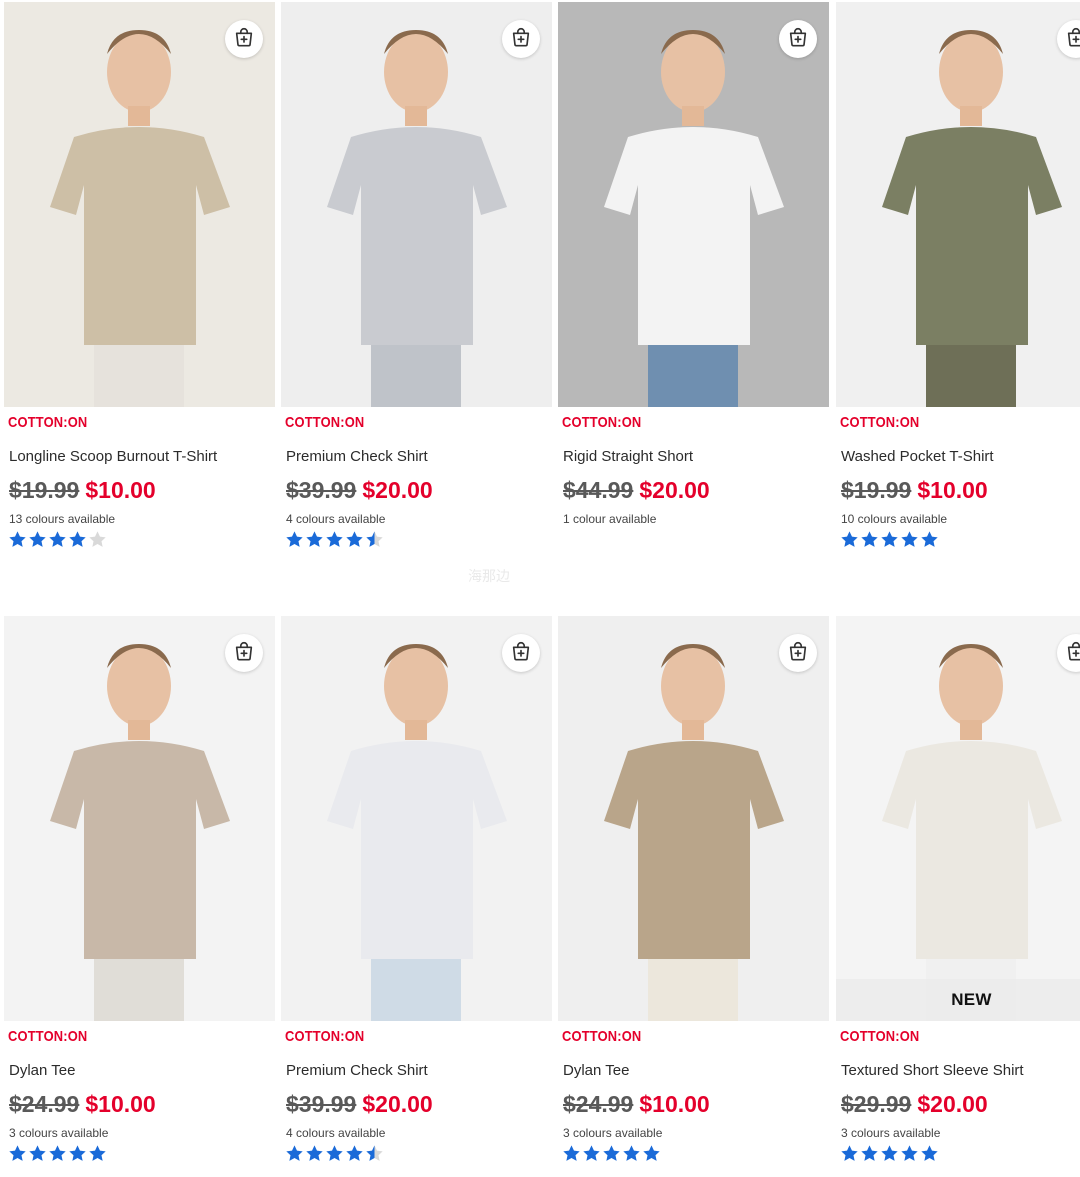 The height and width of the screenshot is (1177, 1080). I want to click on colours-available: 10 colours available, so click(894, 519).